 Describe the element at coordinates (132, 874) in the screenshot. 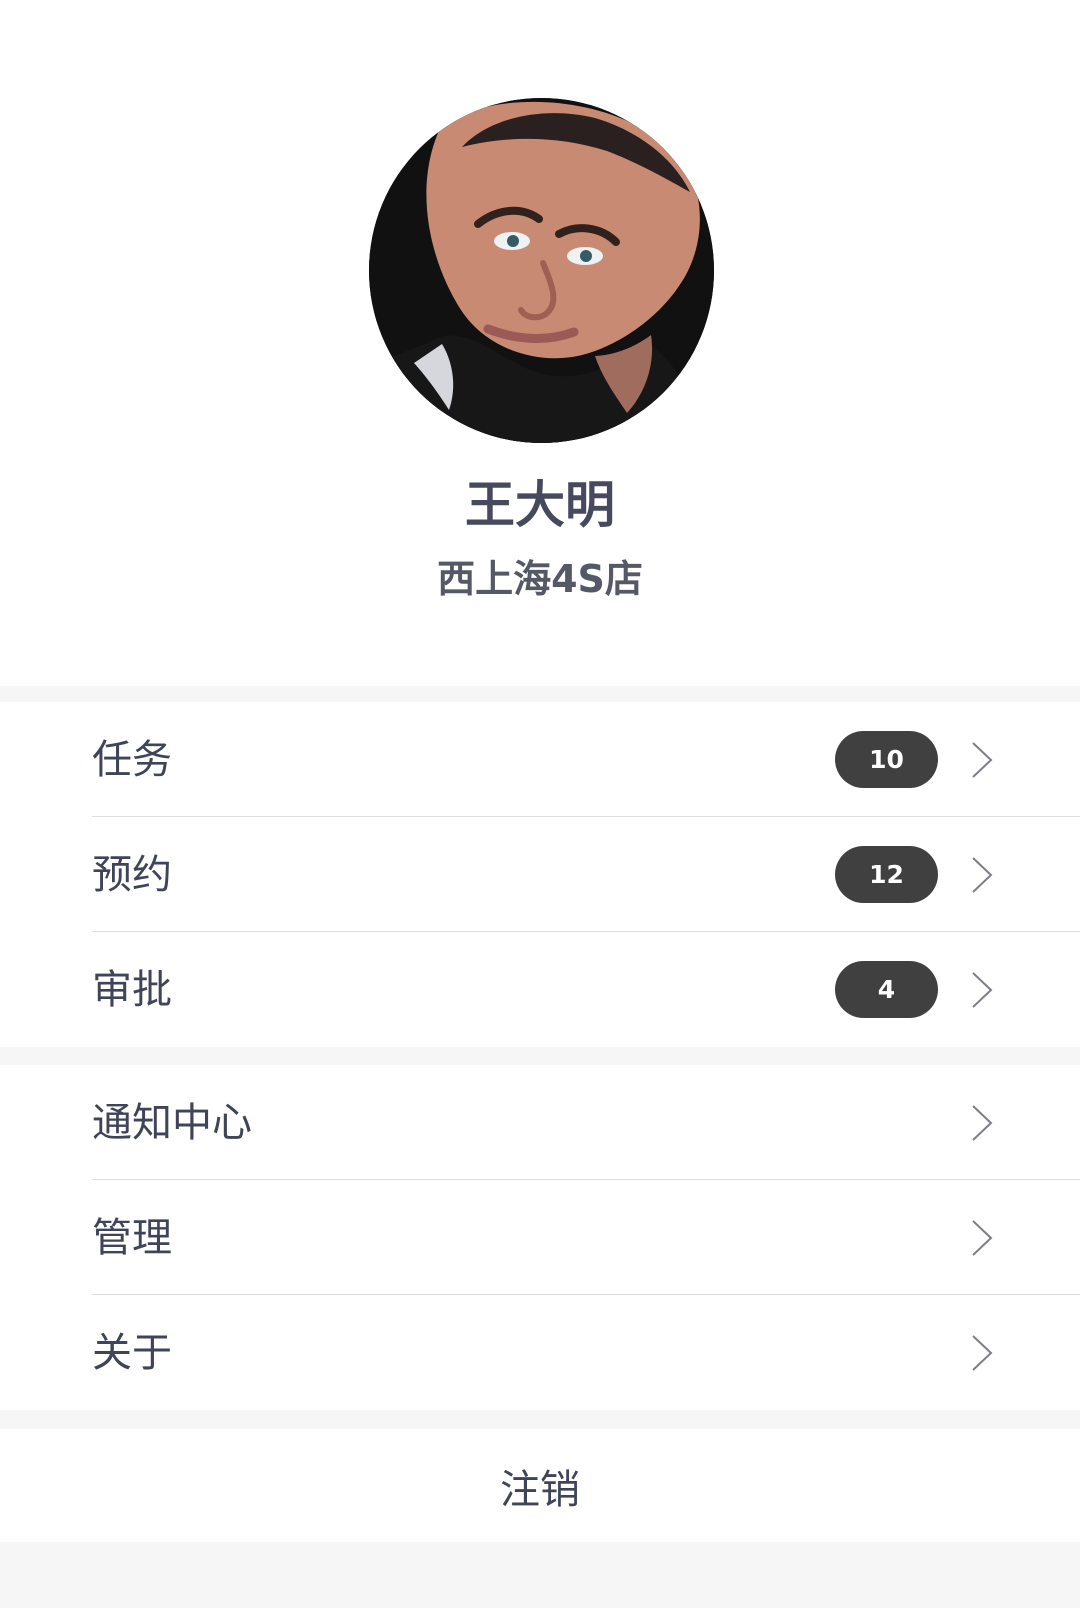

I see `menu-label-appointments: 预约` at that location.